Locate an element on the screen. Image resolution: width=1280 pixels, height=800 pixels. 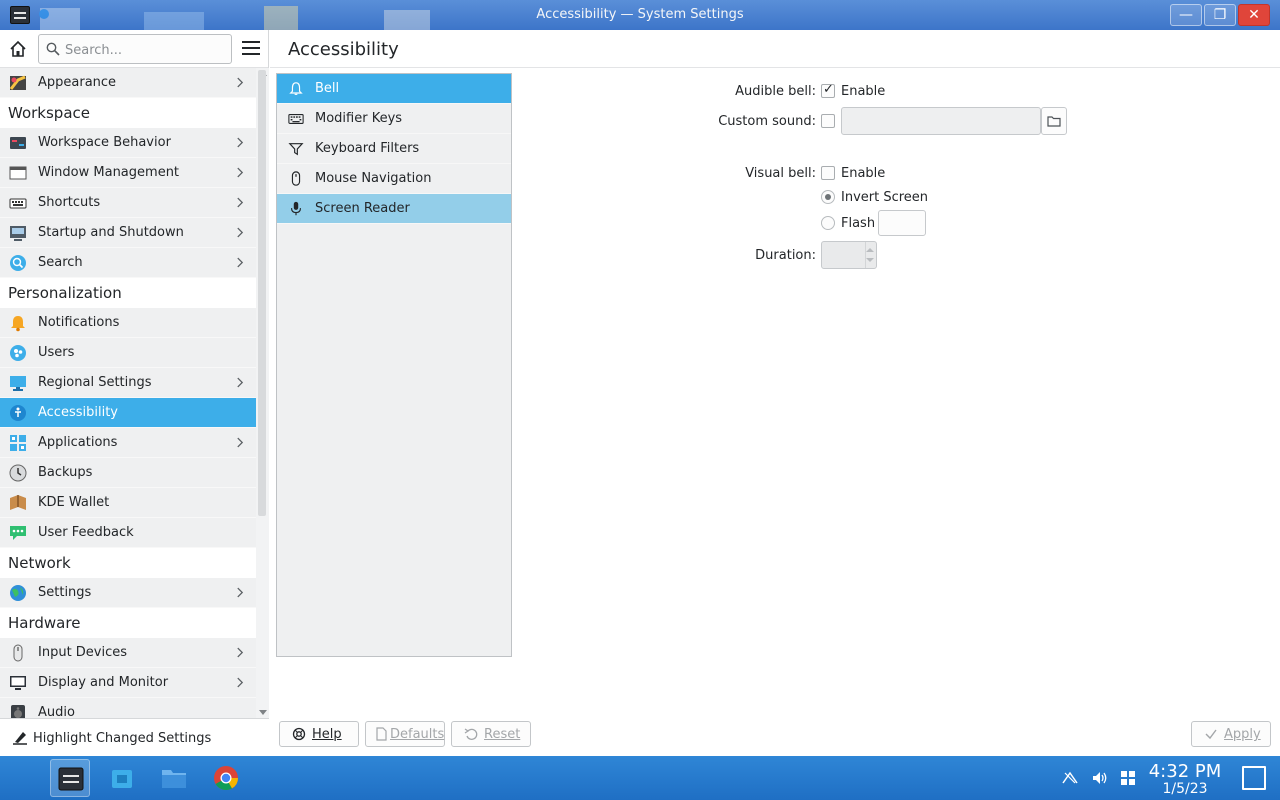
search-icon is located at coordinates (53, 49).